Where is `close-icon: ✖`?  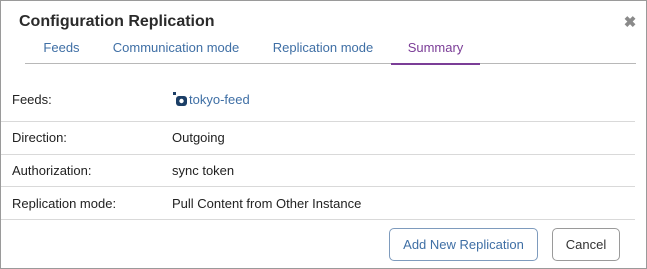 close-icon: ✖ is located at coordinates (630, 23).